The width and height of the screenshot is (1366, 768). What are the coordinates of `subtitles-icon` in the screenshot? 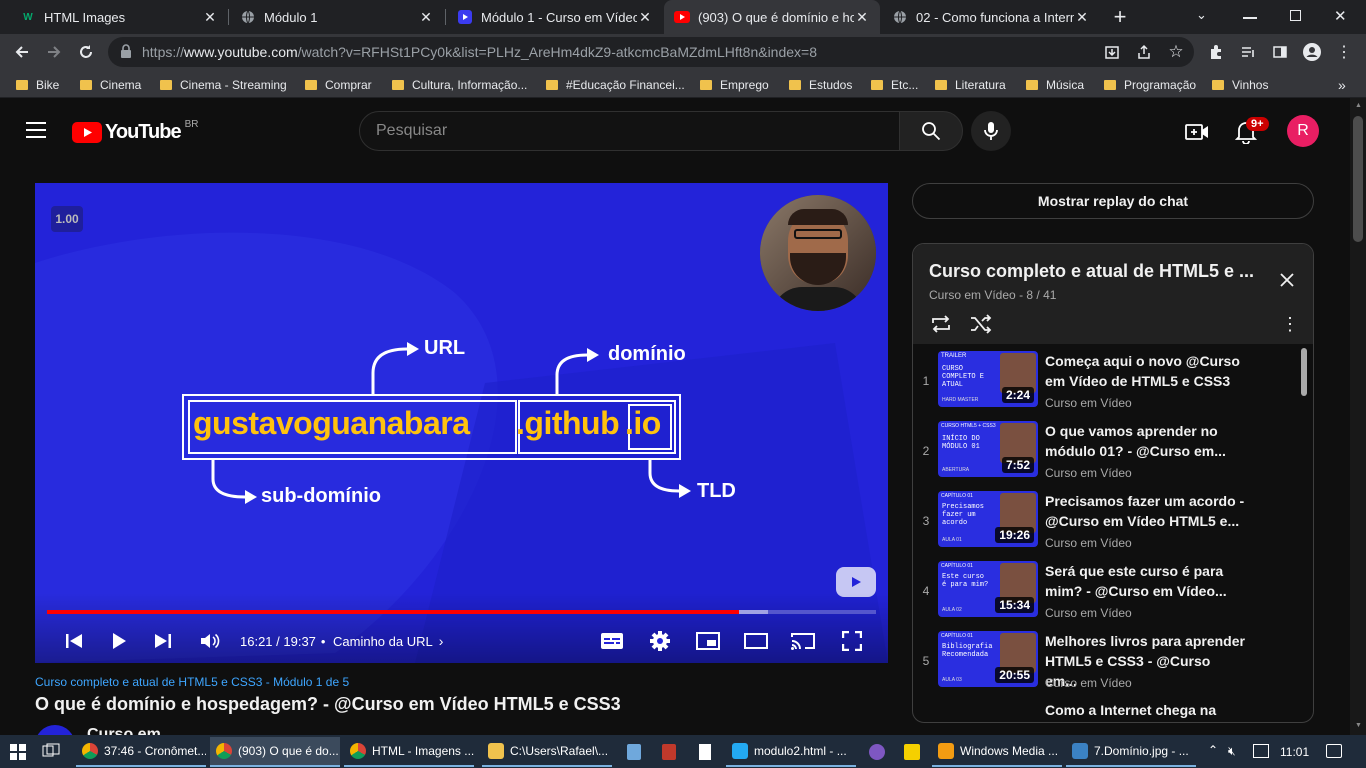 It's located at (612, 641).